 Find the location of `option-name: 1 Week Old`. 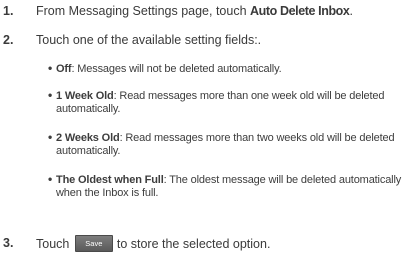

option-name: 1 Week Old is located at coordinates (85, 96).